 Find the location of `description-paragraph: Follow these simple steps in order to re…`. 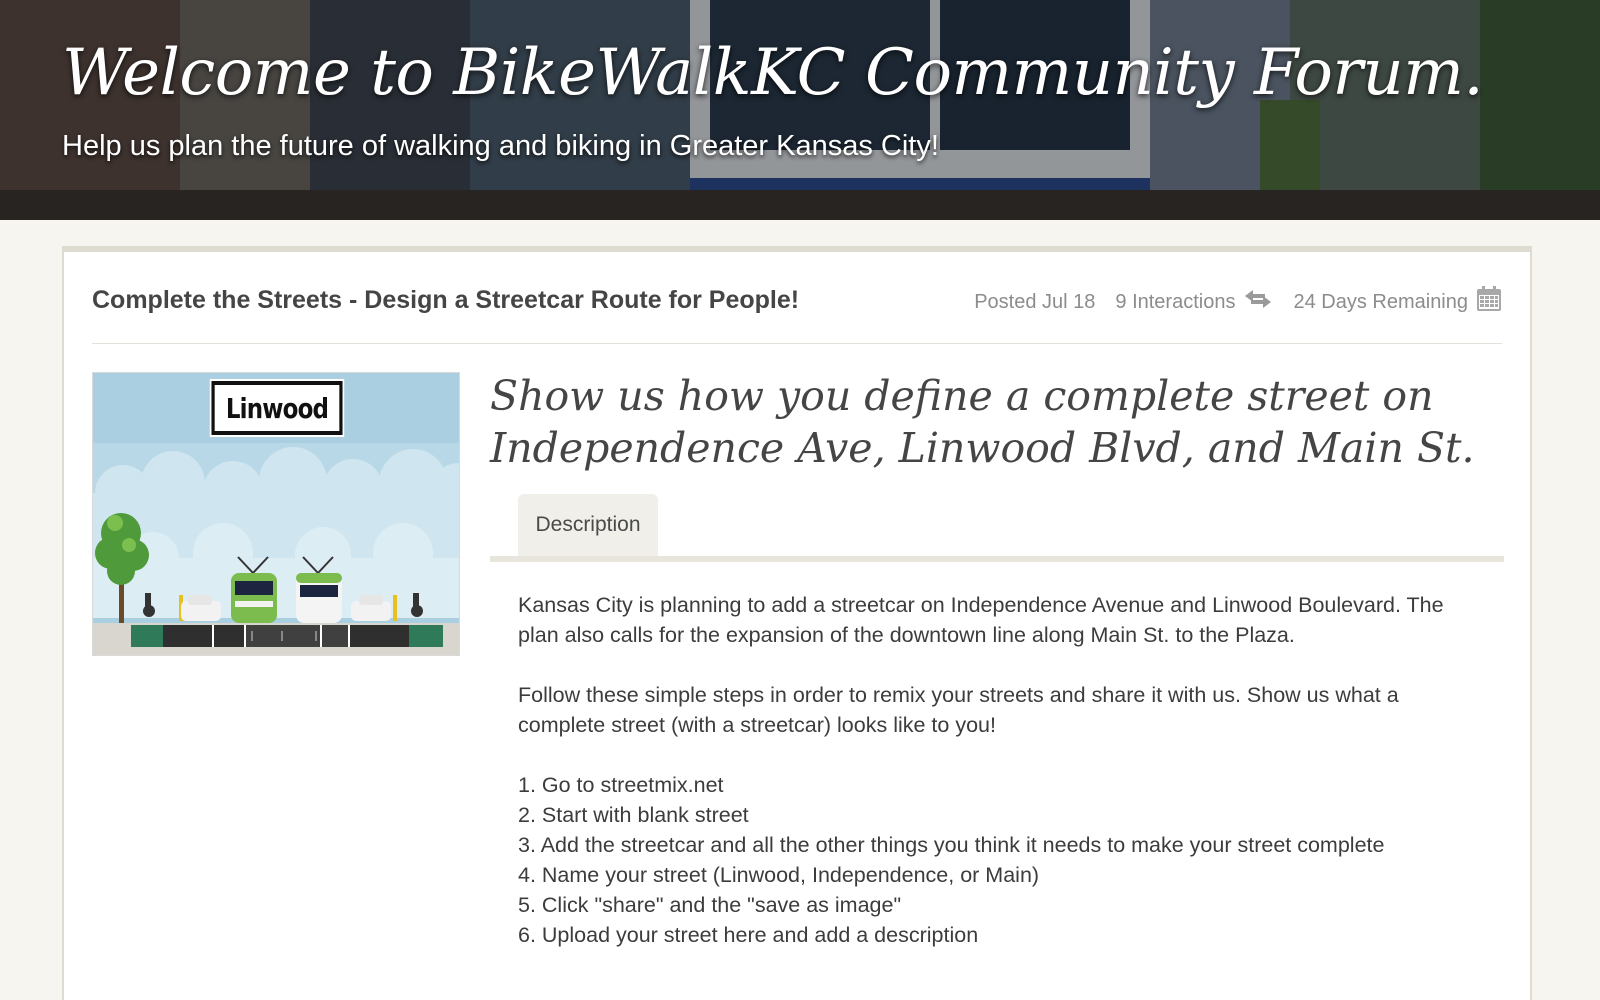

description-paragraph: Follow these simple steps in order to re… is located at coordinates (958, 710).